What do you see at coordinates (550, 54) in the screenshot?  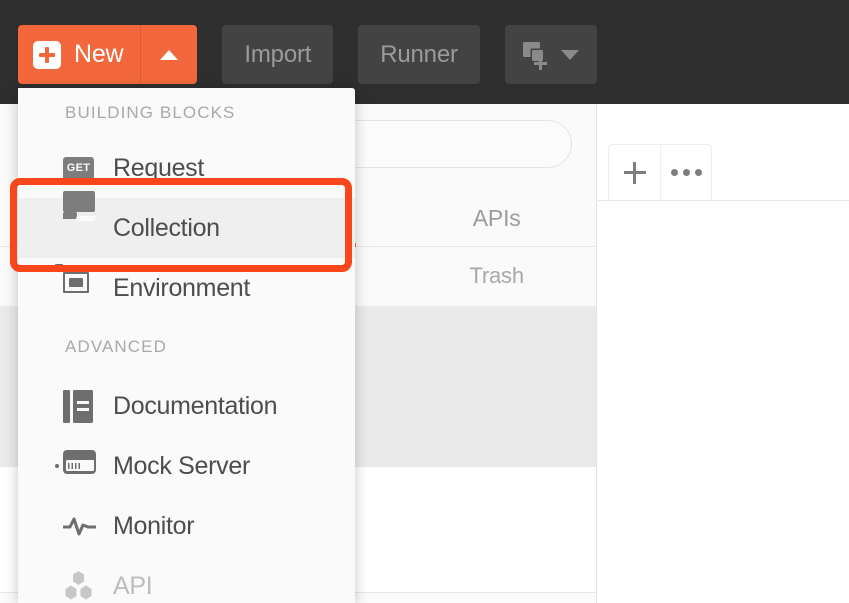 I see `new-window-button` at bounding box center [550, 54].